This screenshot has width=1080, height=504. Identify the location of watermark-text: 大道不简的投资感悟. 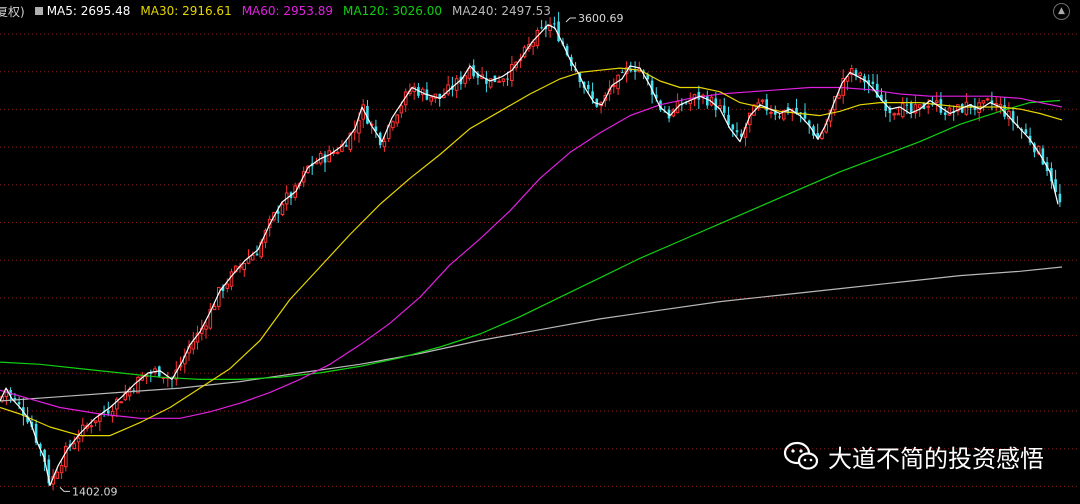
(936, 458).